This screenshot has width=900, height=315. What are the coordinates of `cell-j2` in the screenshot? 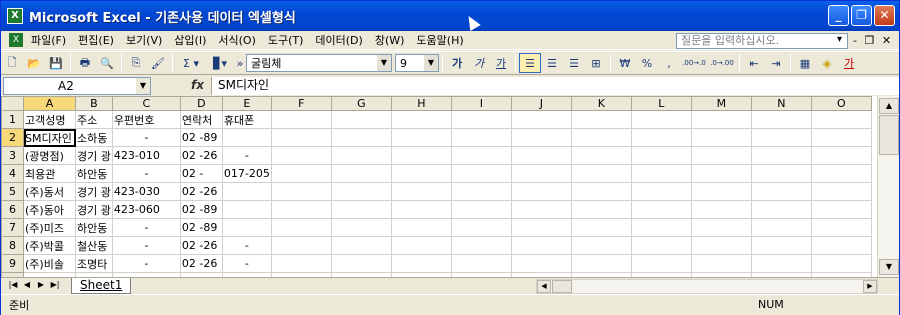 It's located at (541, 137).